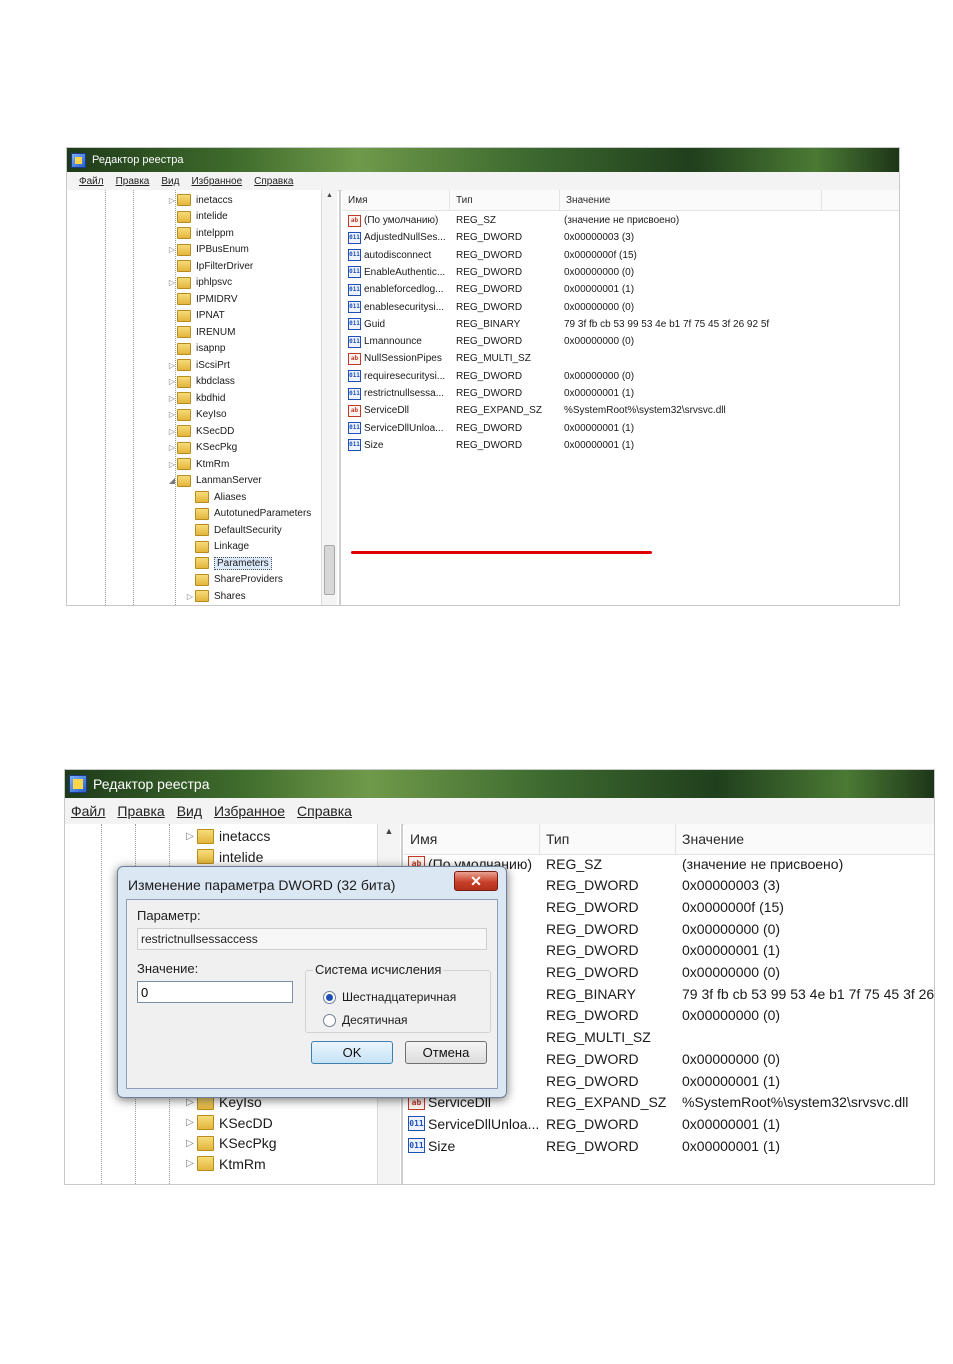 The width and height of the screenshot is (953, 1364). Describe the element at coordinates (352, 1052) in the screenshot. I see `ok-button: OK` at that location.